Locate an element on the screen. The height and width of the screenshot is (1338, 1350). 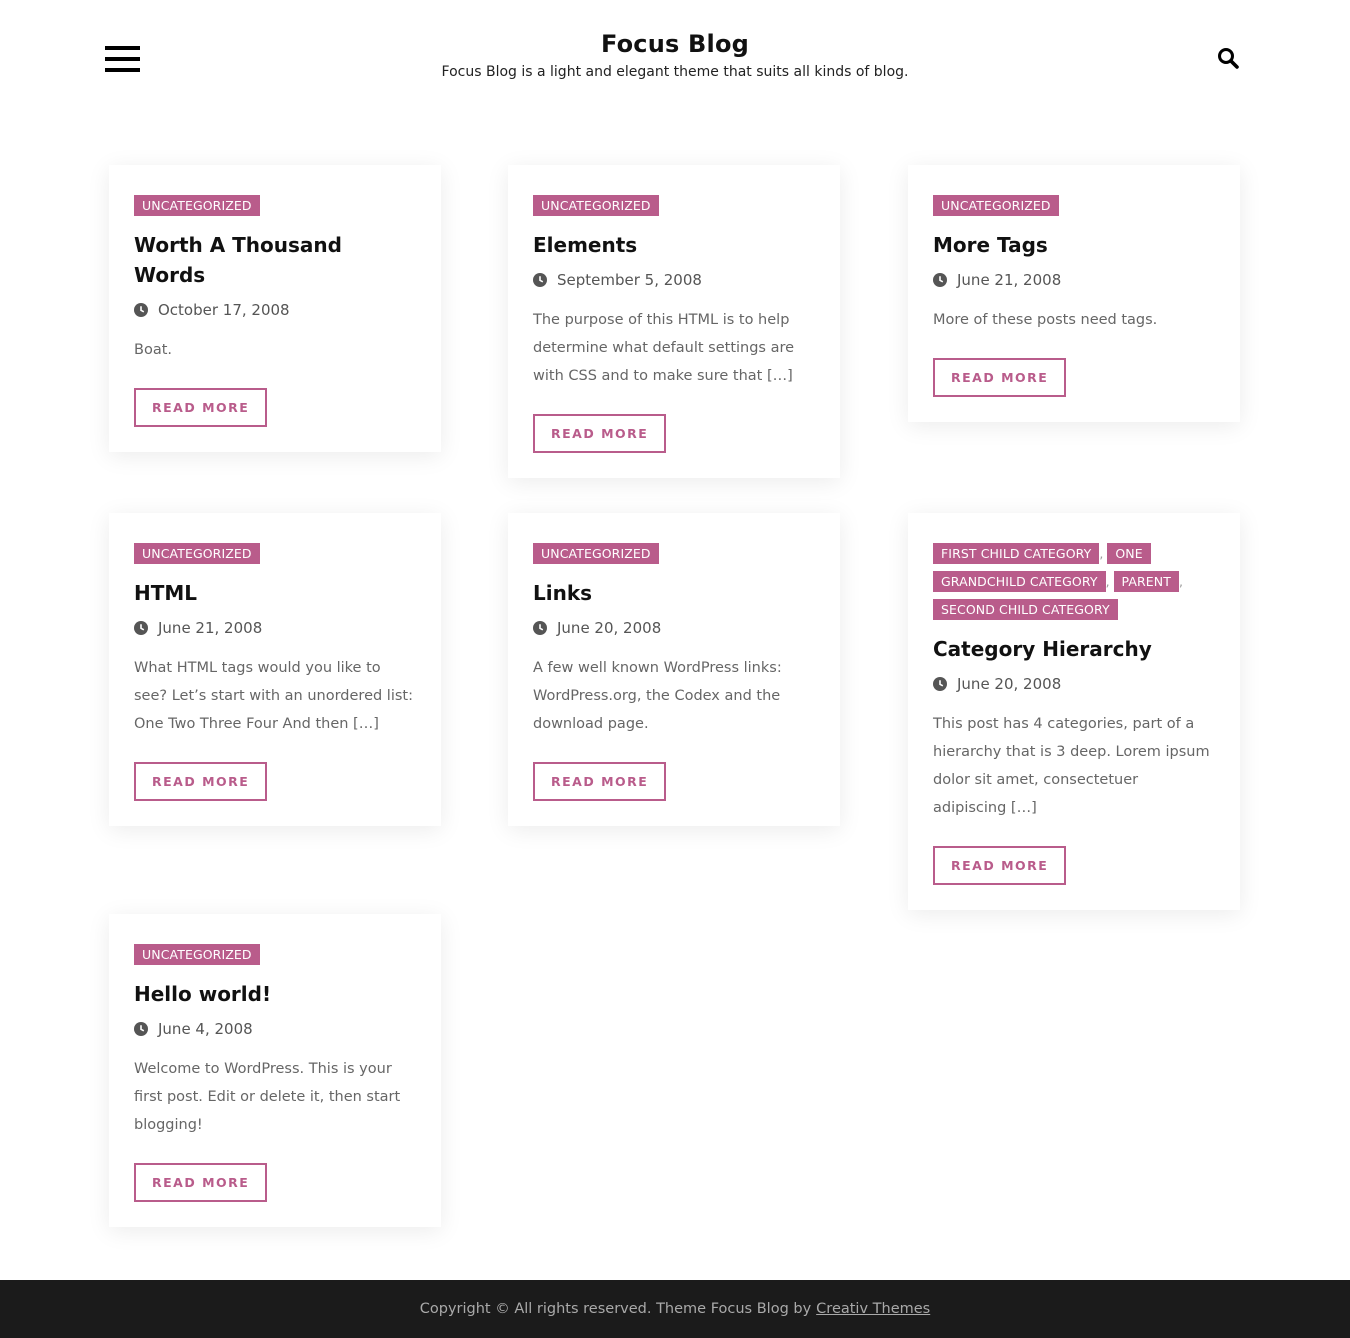
post-title: Elements is located at coordinates (674, 245).